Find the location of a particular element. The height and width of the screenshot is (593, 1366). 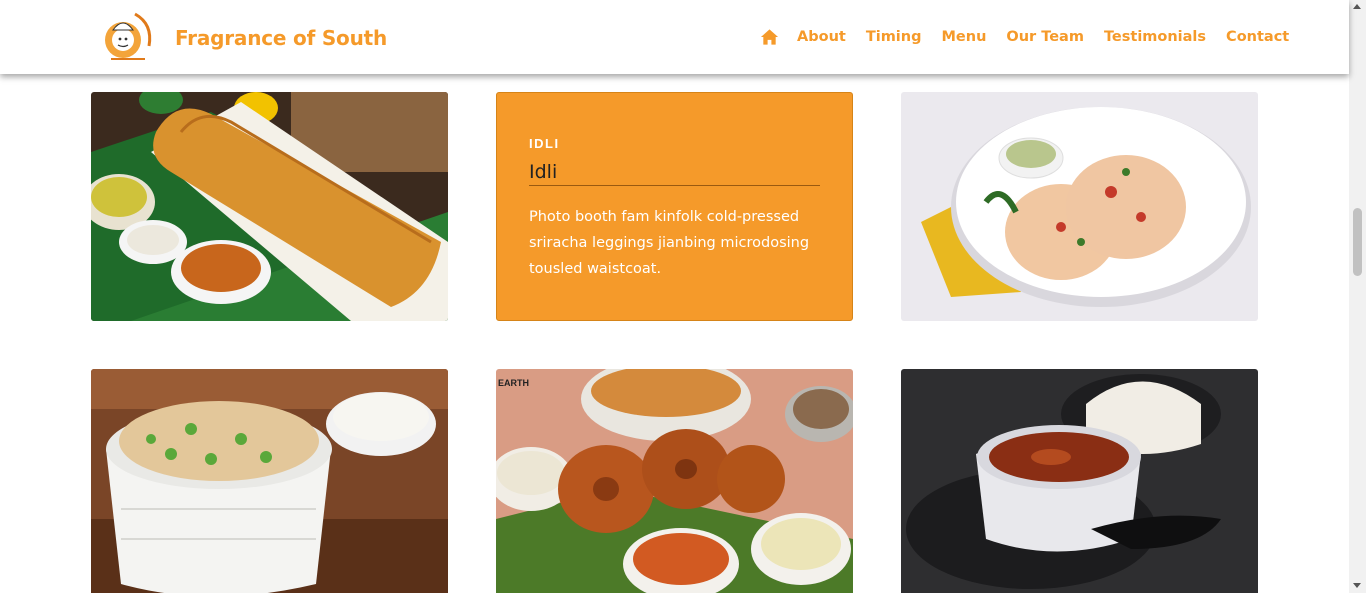

nav-timing: Timing is located at coordinates (894, 37).